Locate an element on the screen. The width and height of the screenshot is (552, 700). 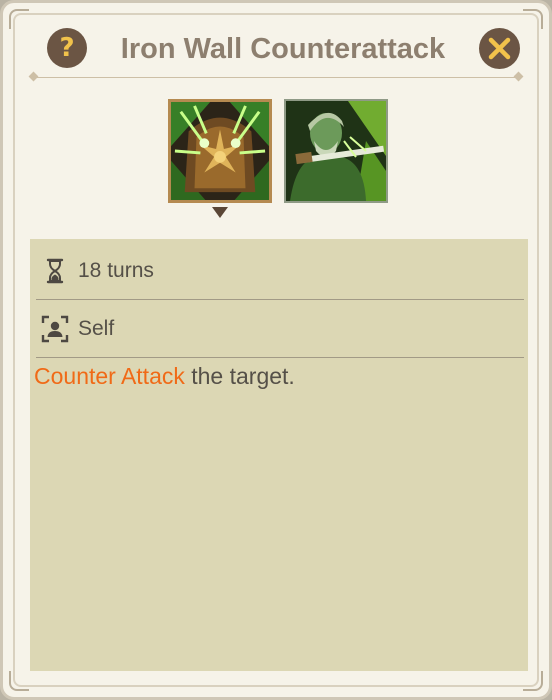
armored-guardian-skill-icon is located at coordinates (220, 151).